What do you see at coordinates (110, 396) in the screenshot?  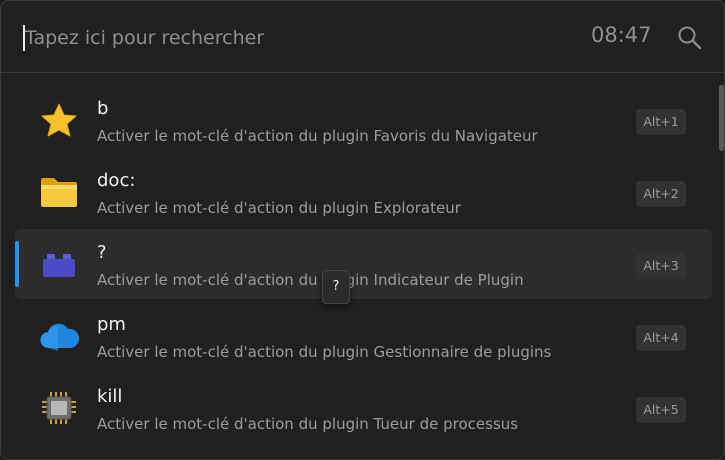 I see `result-title: kill` at bounding box center [110, 396].